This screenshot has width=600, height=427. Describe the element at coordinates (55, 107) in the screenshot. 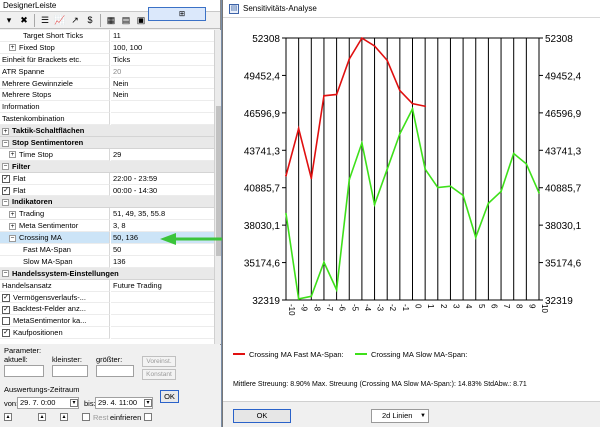

I see `property-label: Information` at that location.